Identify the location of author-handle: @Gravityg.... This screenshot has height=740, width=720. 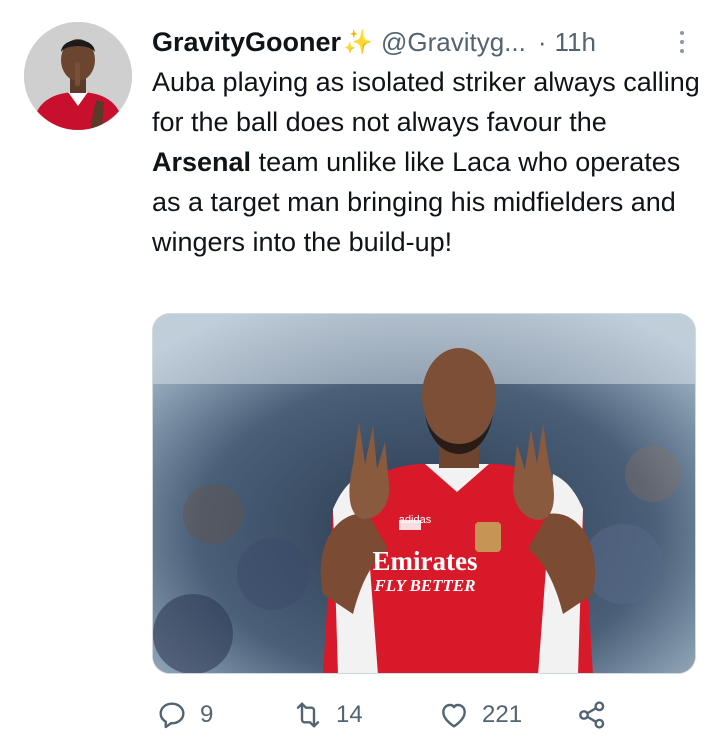
(453, 42).